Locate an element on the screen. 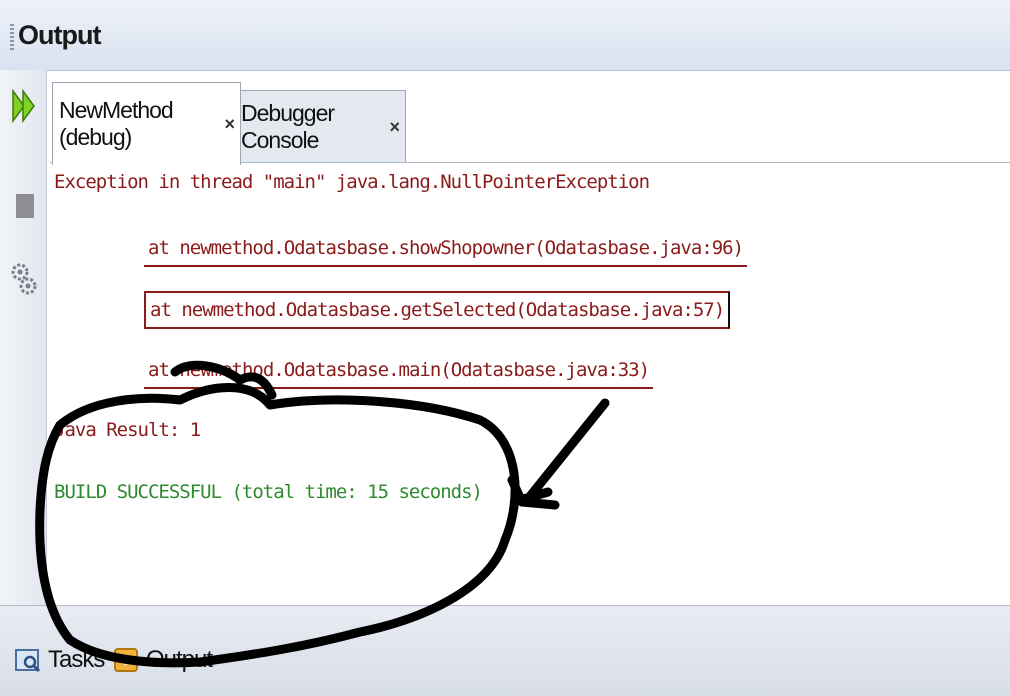 The width and height of the screenshot is (1010, 696). tab-debugger-console: Debugger Console × is located at coordinates (320, 126).